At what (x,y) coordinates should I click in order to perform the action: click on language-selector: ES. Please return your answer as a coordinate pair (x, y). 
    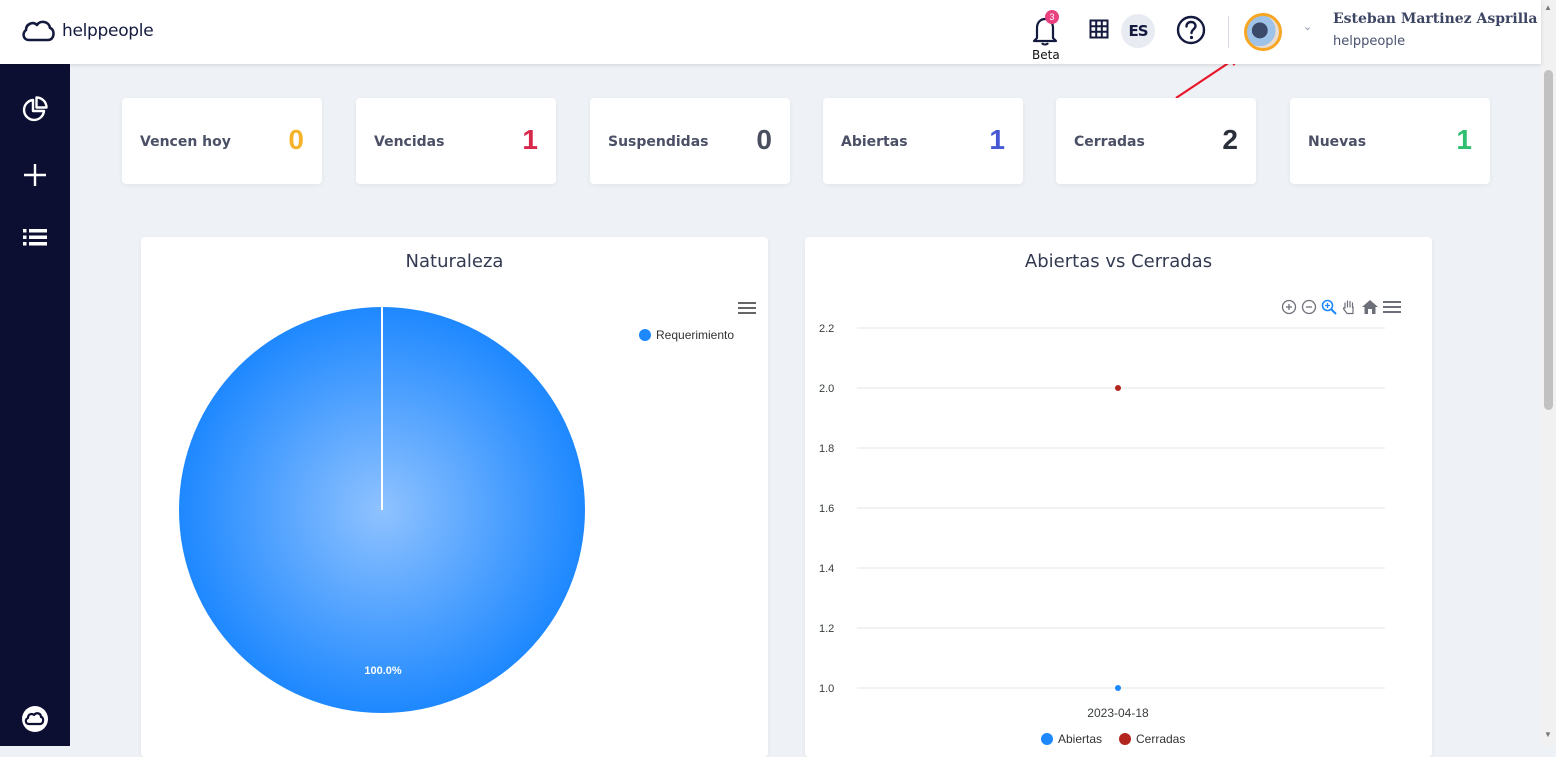
    Looking at the image, I should click on (1138, 31).